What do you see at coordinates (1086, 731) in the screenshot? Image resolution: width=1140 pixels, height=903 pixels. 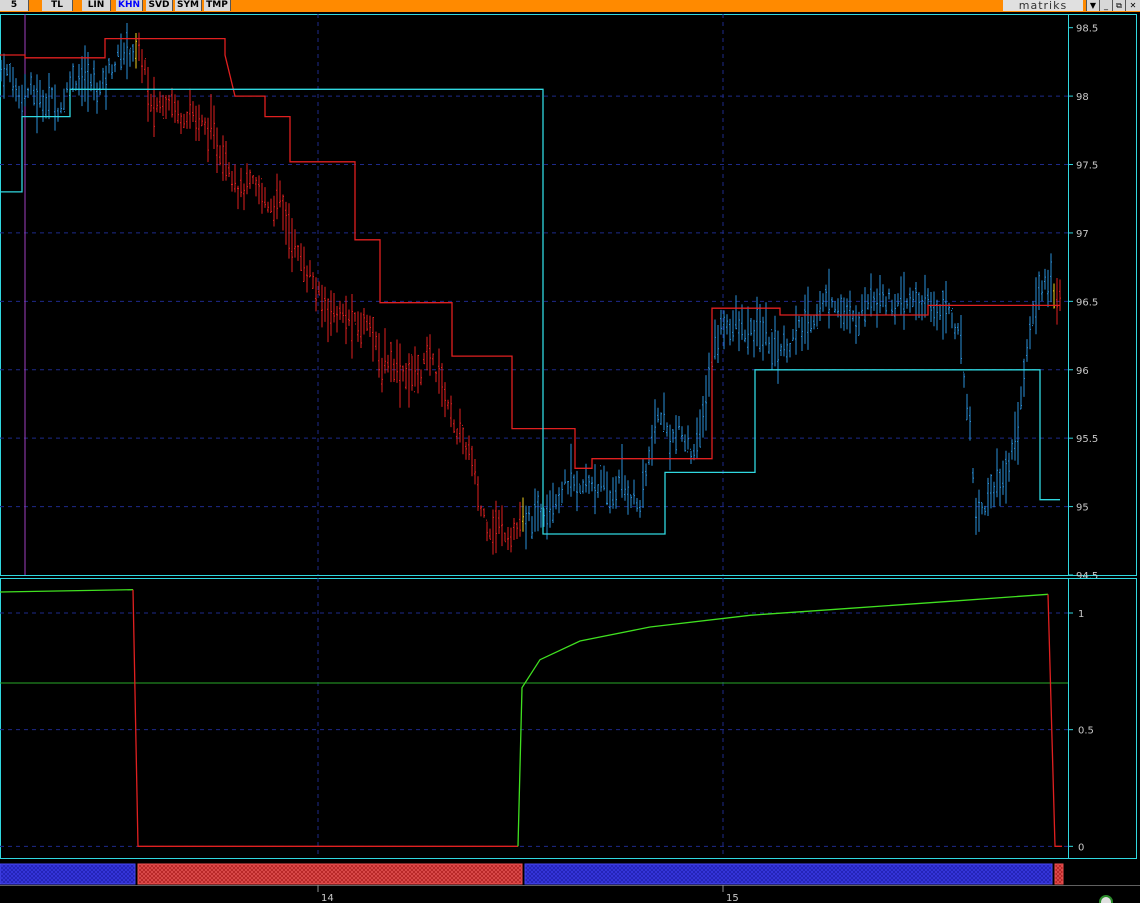 I see `oscillator-tick-label: 0.5` at bounding box center [1086, 731].